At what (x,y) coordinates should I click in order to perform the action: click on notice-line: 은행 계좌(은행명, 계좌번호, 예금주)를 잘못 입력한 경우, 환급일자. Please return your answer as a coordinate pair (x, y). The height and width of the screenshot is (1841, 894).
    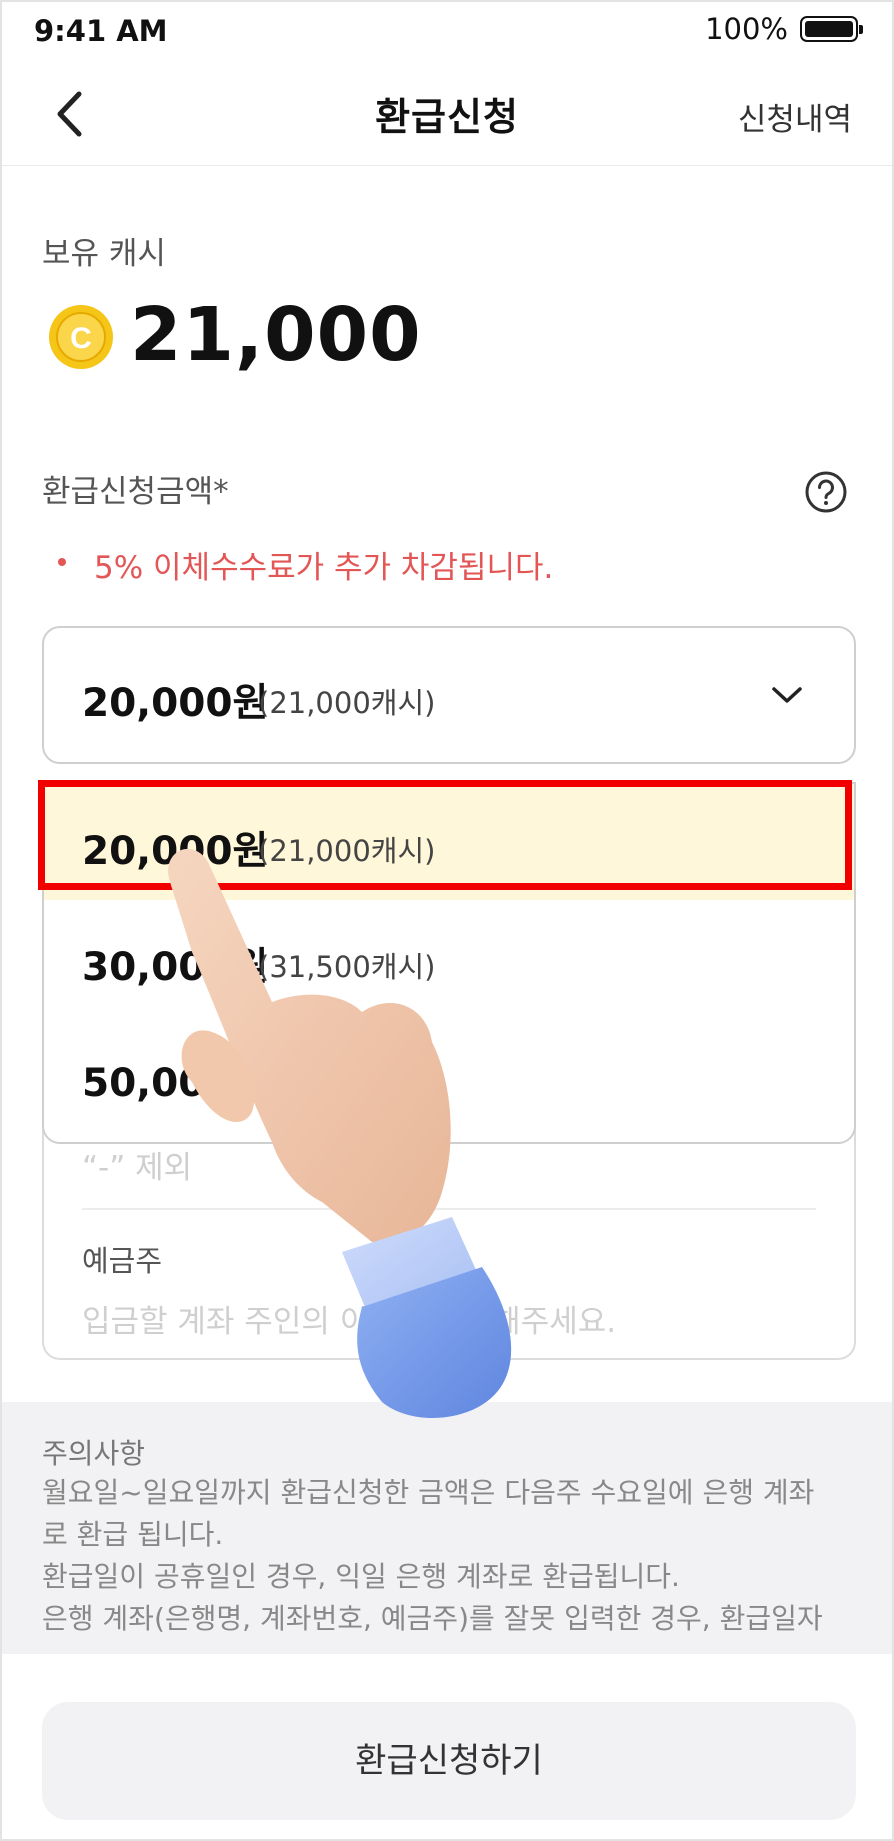
    Looking at the image, I should click on (432, 1618).